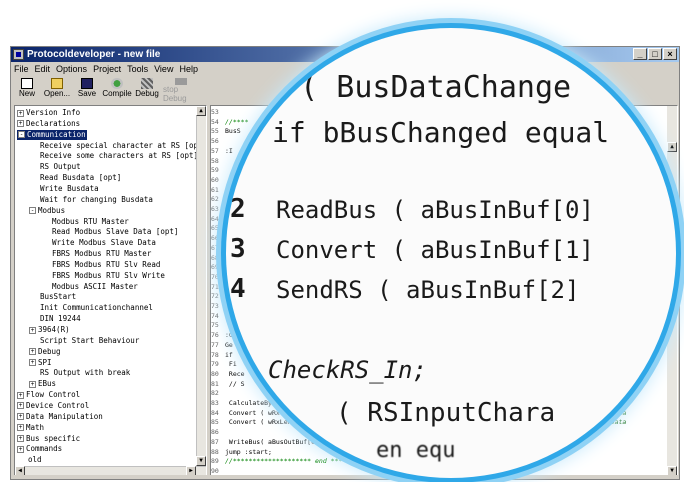  Describe the element at coordinates (218, 277) in the screenshot. I see `code-line: 70` at that location.